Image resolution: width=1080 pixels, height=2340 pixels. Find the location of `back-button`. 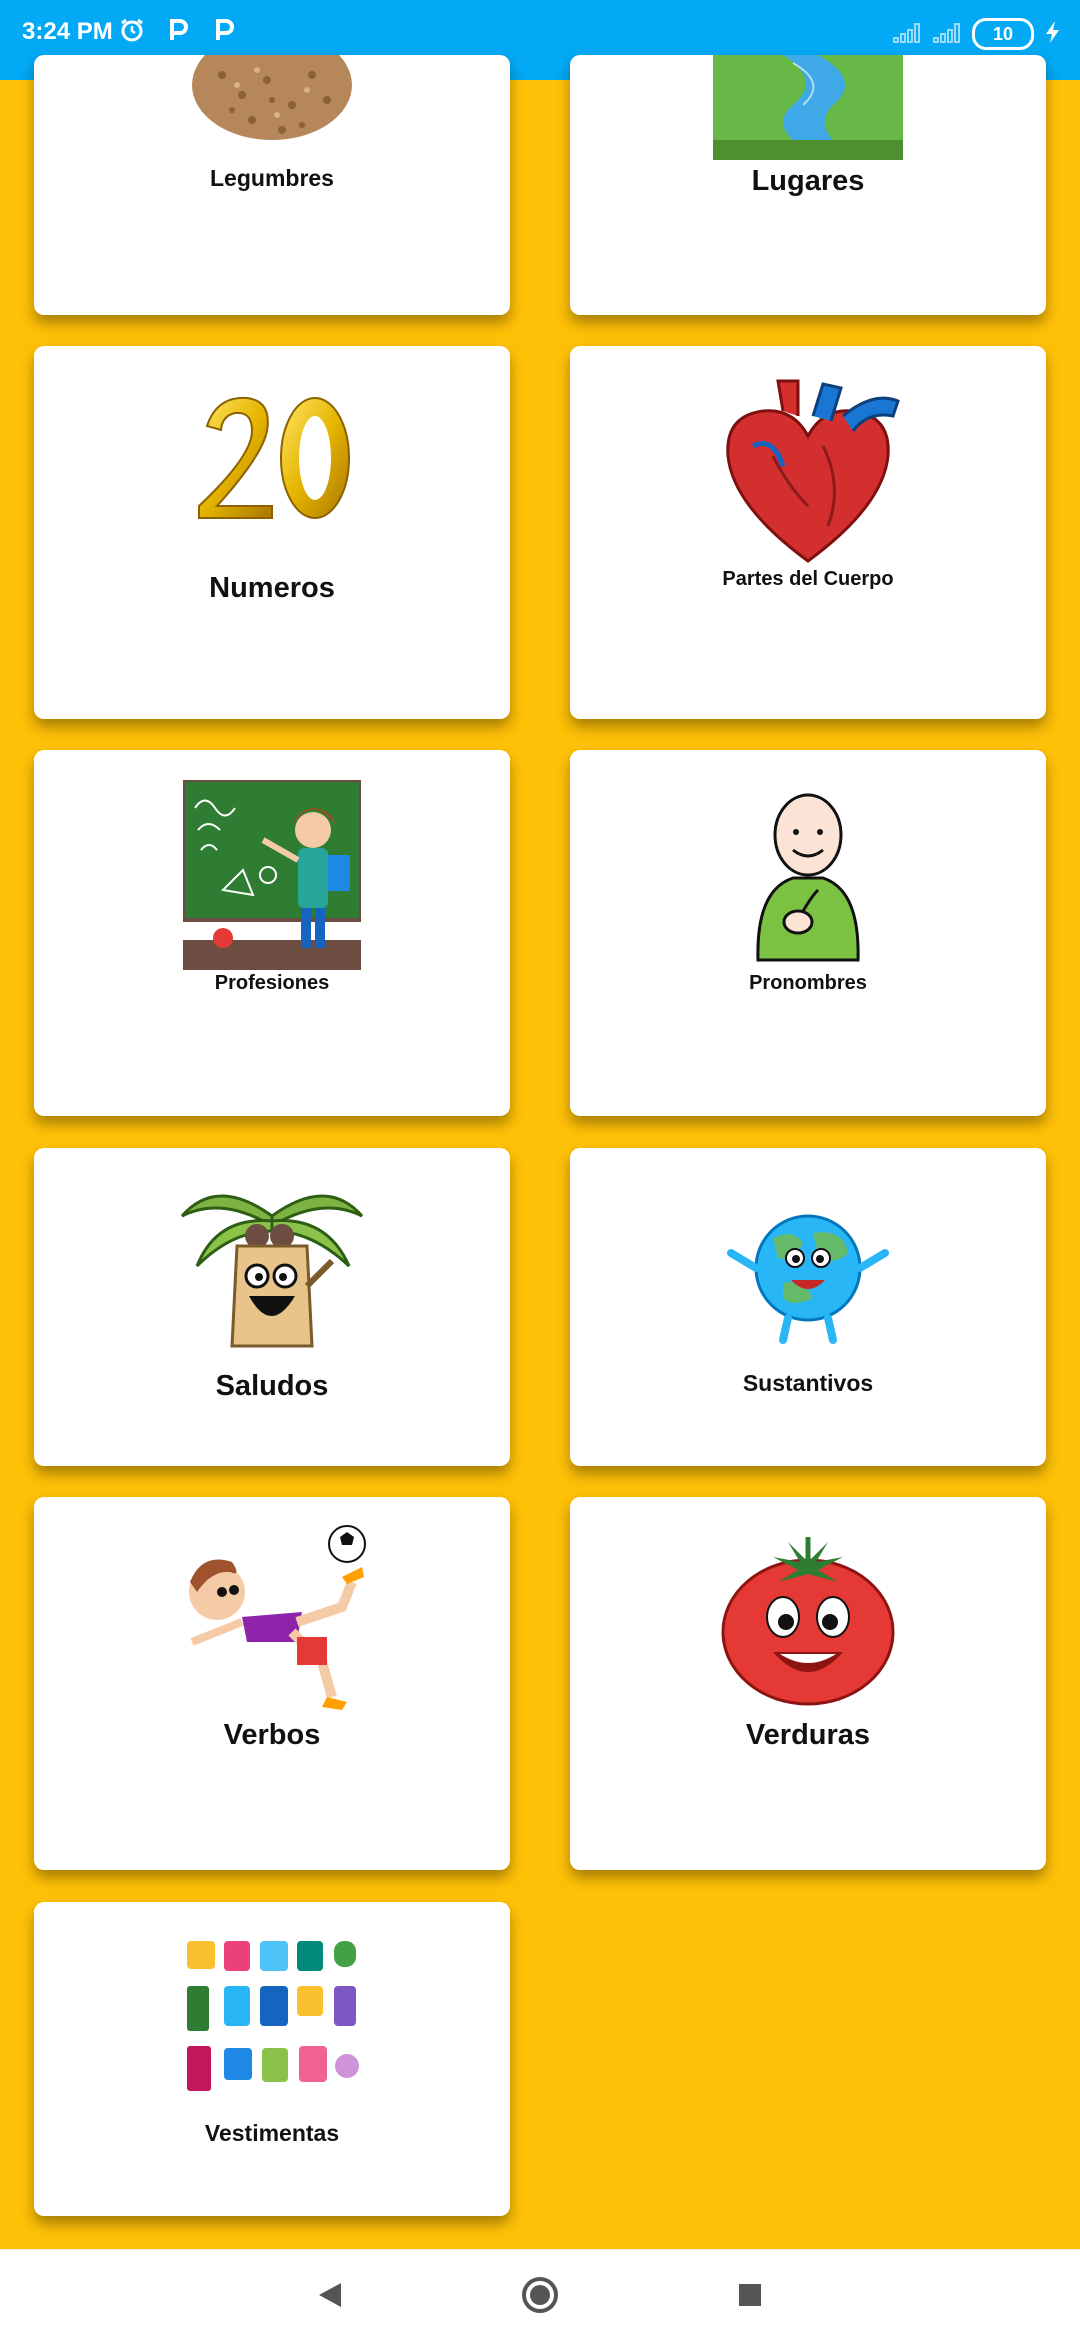

back-button is located at coordinates (330, 2295).